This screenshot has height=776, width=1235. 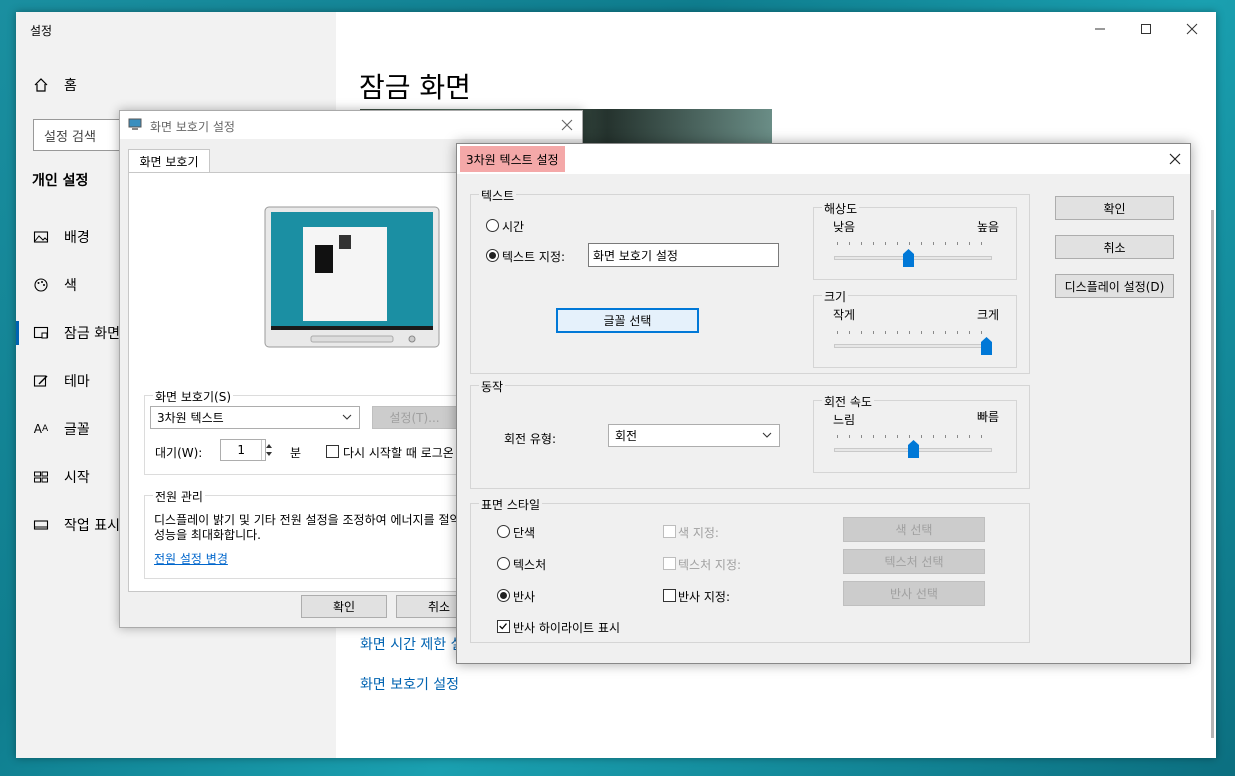 I want to click on radio-time, so click(x=492, y=225).